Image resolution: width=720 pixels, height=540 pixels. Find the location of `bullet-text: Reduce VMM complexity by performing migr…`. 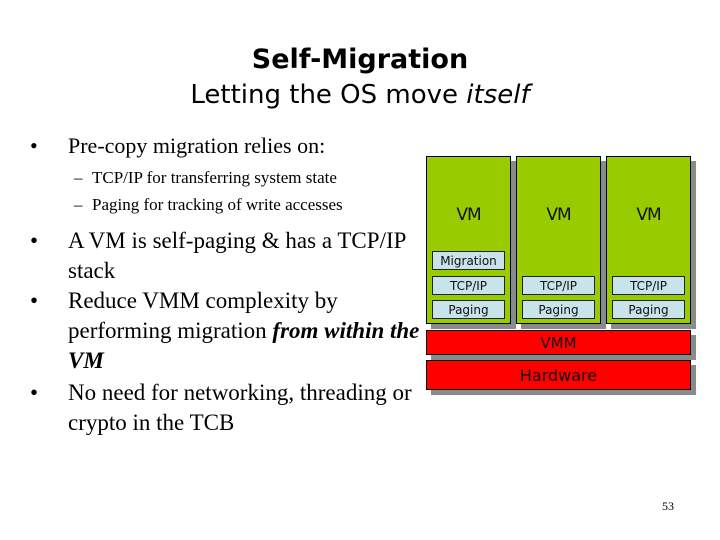

bullet-text: Reduce VMM complexity by performing migr… is located at coordinates (248, 331).